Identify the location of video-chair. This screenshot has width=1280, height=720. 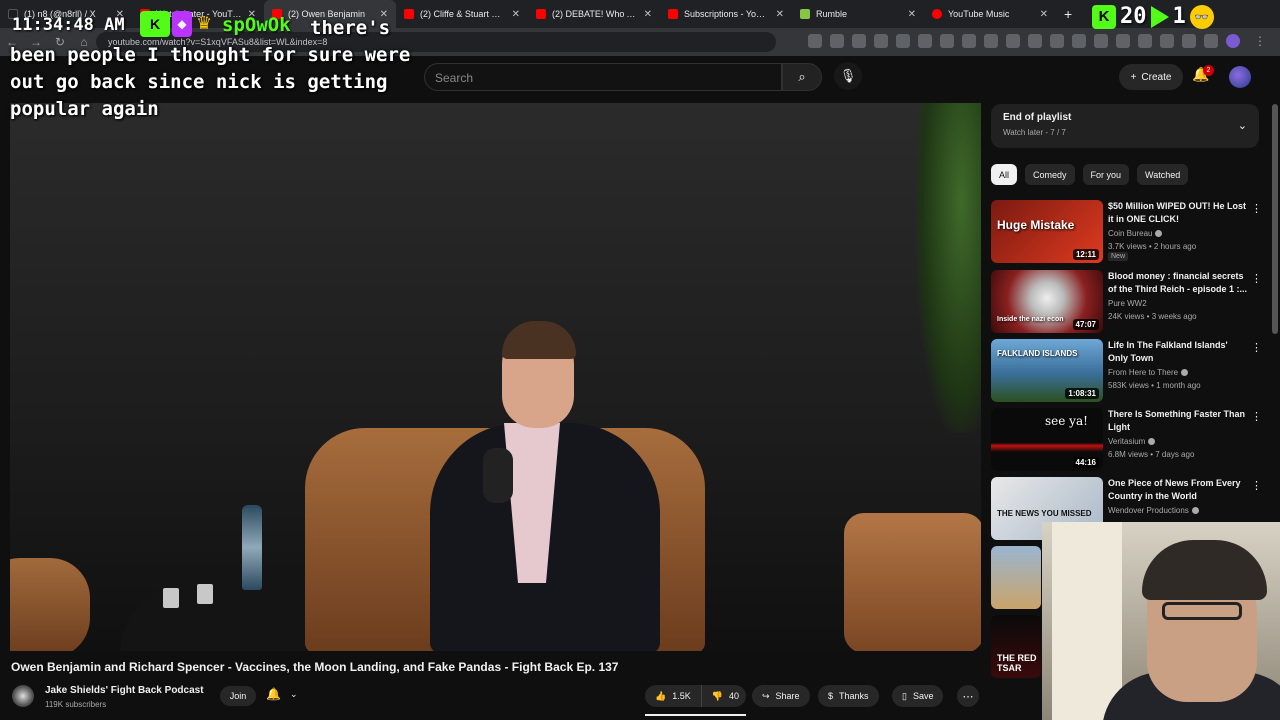
(50, 604).